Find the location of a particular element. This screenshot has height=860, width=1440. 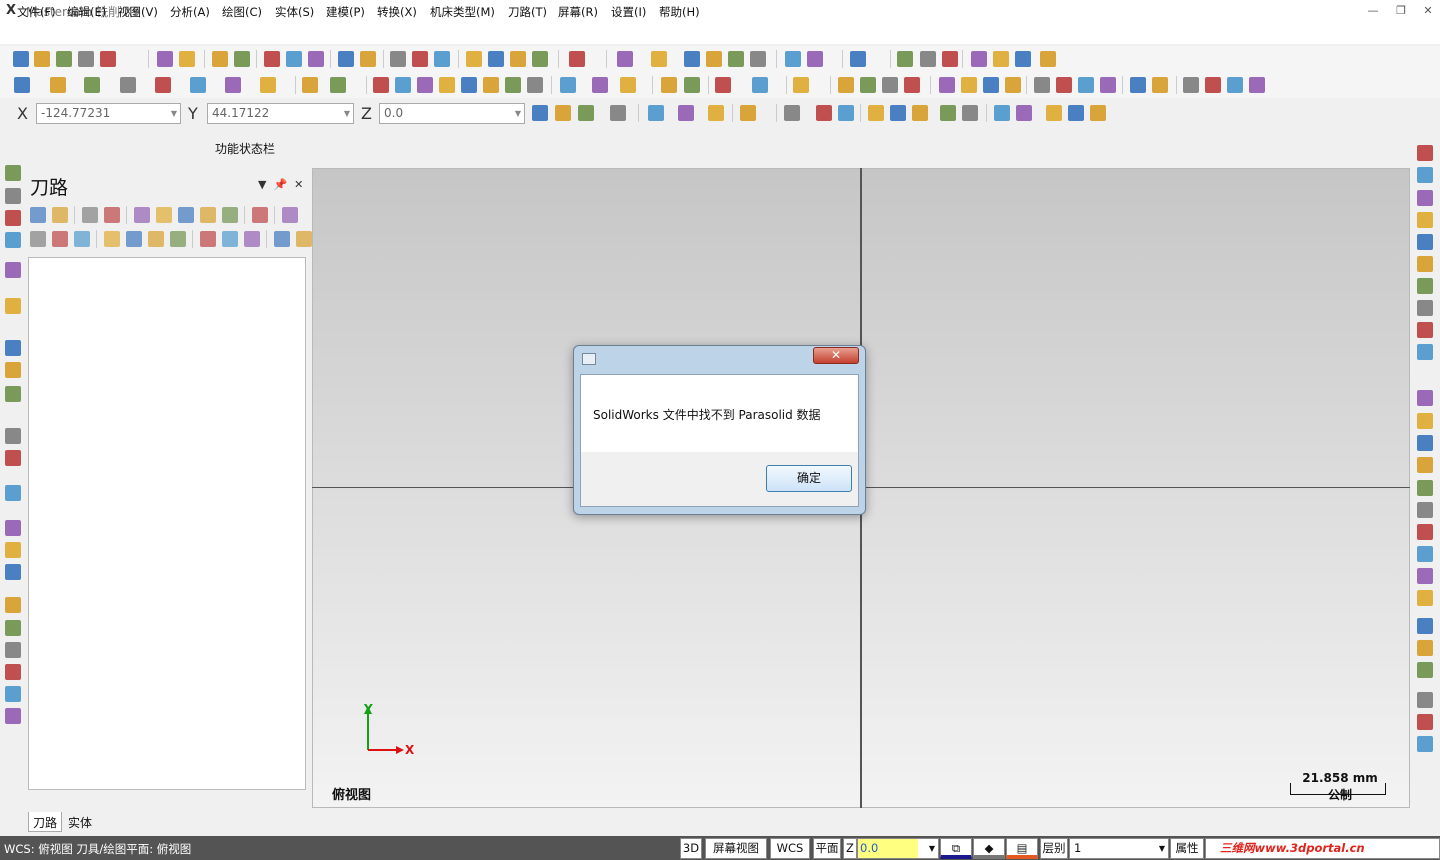

screen-view-button: 屏幕视图 is located at coordinates (736, 848).